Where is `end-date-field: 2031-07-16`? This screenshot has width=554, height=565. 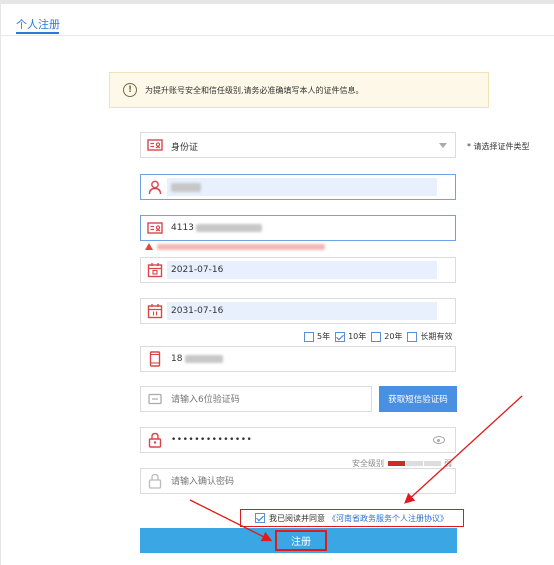
end-date-field: 2031-07-16 is located at coordinates (298, 311).